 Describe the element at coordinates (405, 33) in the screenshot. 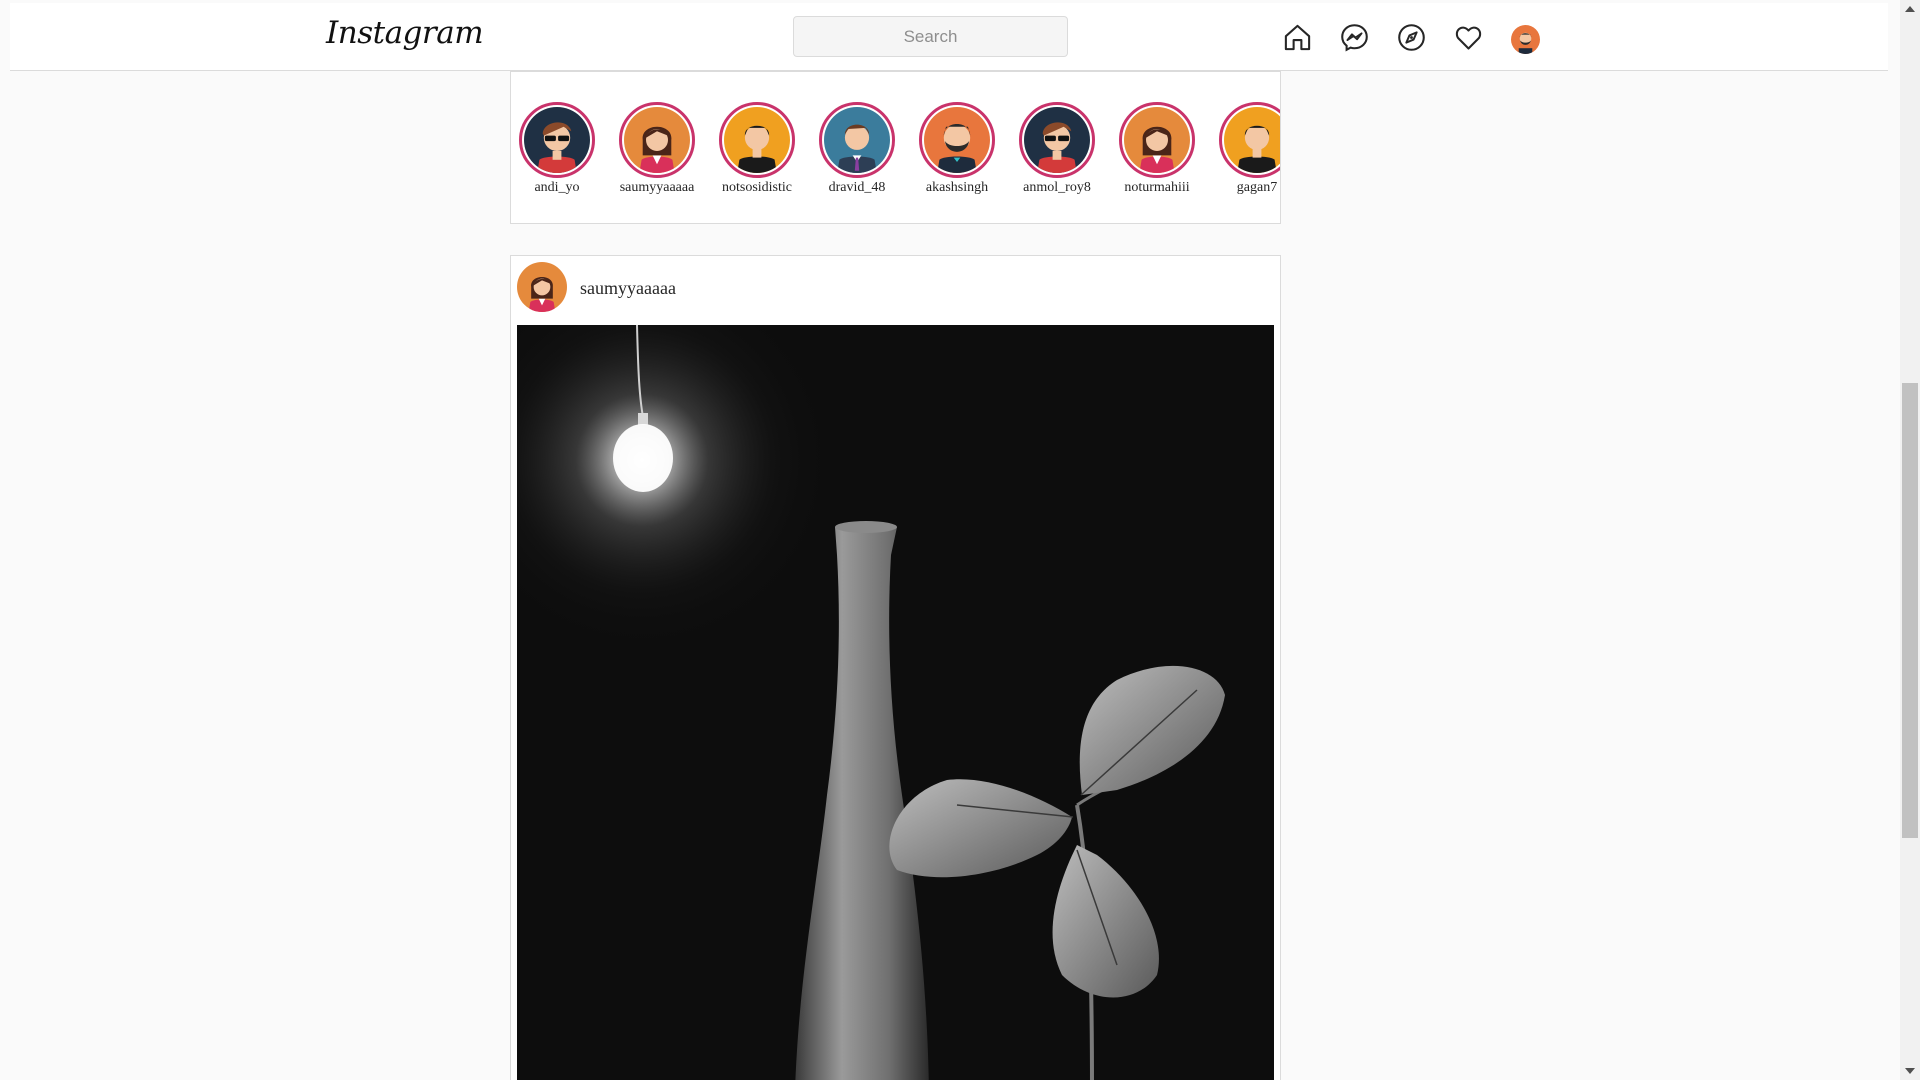

I see `instagram-logo: Instagram` at that location.